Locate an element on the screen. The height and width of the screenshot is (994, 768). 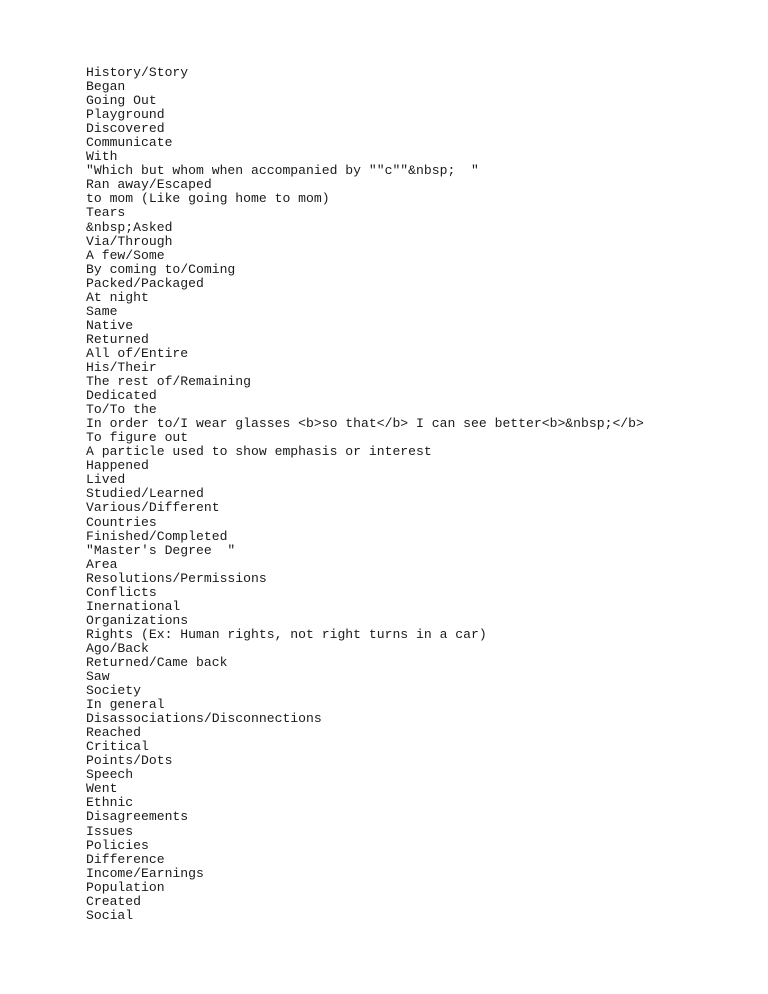
text-line: Playground is located at coordinates (125, 115).